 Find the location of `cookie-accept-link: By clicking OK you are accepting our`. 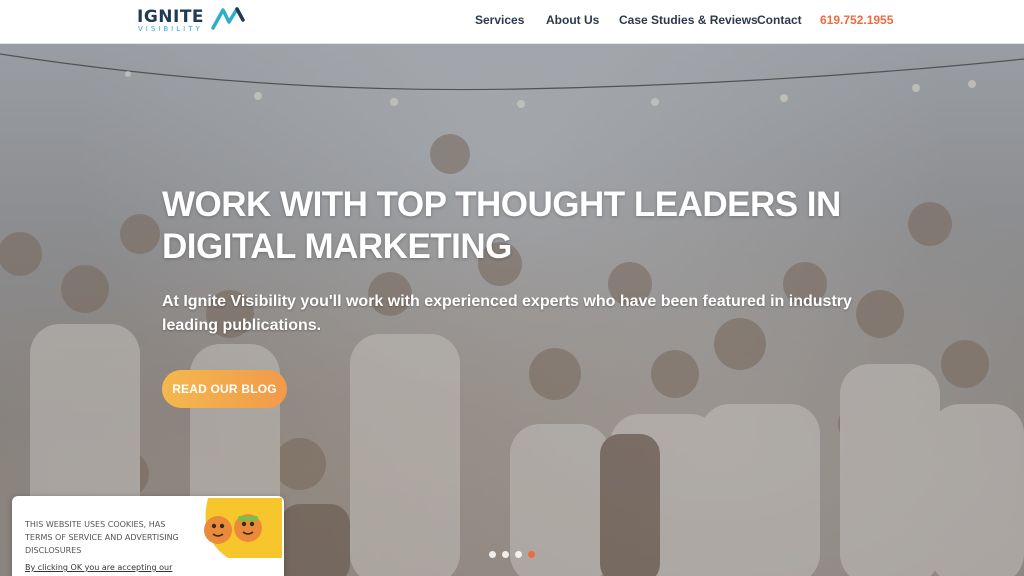

cookie-accept-link: By clicking OK you are accepting our is located at coordinates (98, 567).